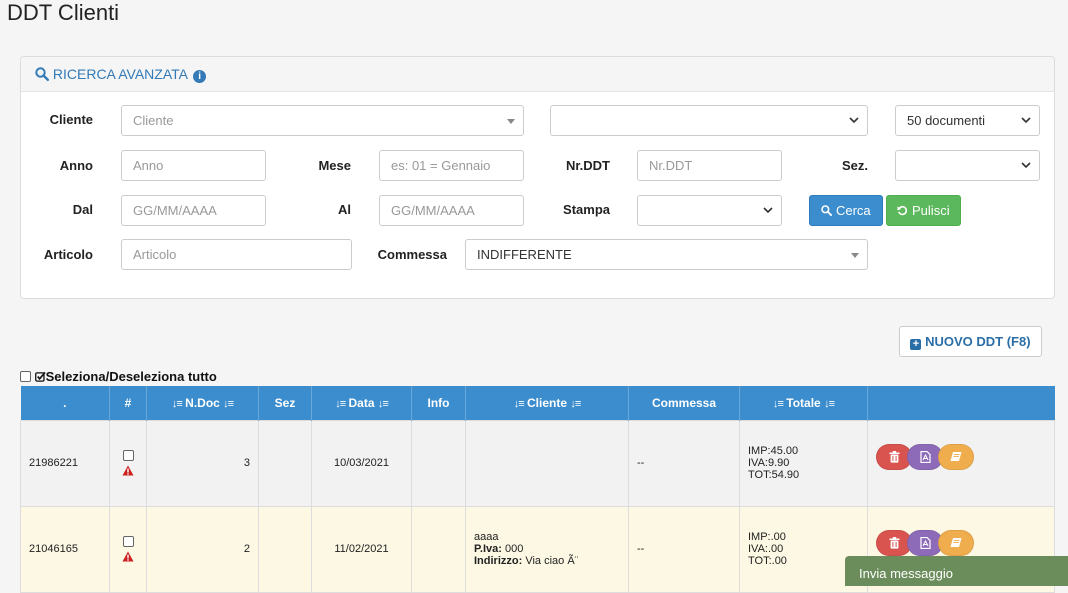 This screenshot has height=593, width=1068. Describe the element at coordinates (202, 463) in the screenshot. I see `row-ndoc: 3` at that location.